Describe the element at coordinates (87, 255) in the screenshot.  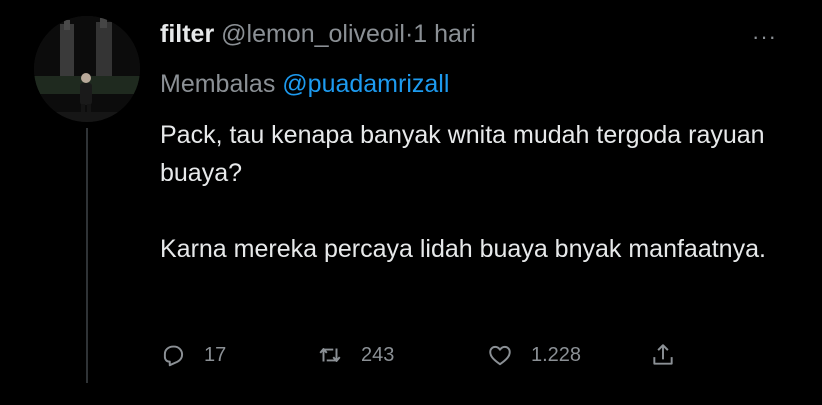
I see `thread-line` at that location.